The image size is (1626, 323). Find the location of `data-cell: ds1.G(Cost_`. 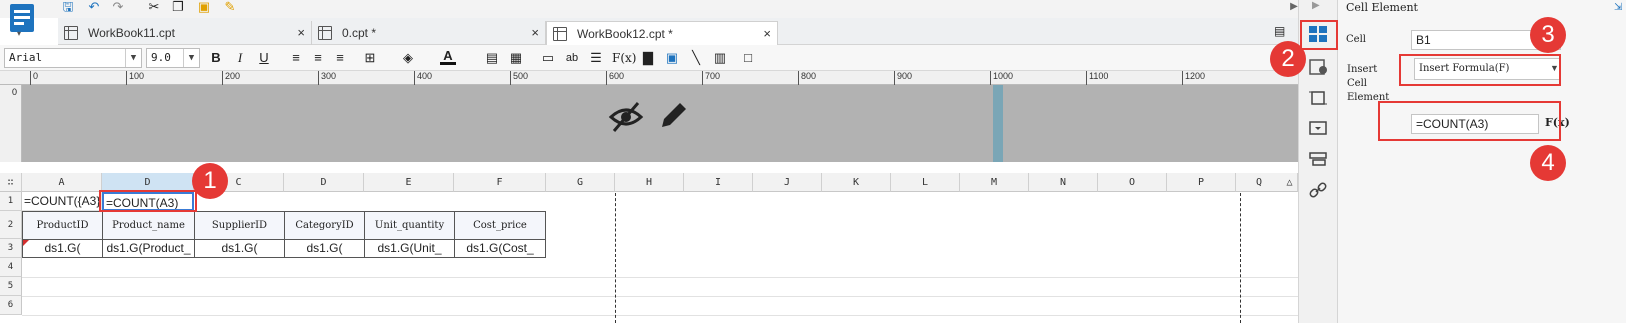

data-cell: ds1.G(Cost_ is located at coordinates (500, 248).